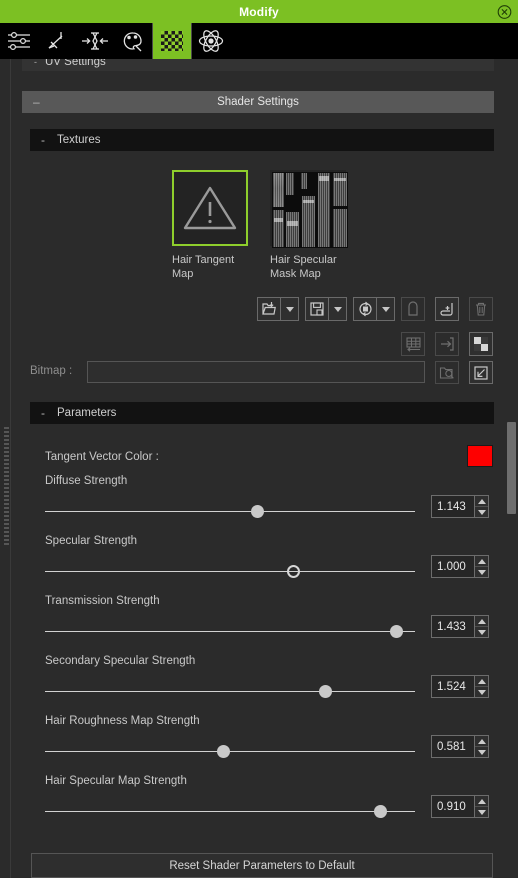 The height and width of the screenshot is (878, 518). Describe the element at coordinates (95, 41) in the screenshot. I see `align-icon-button` at that location.